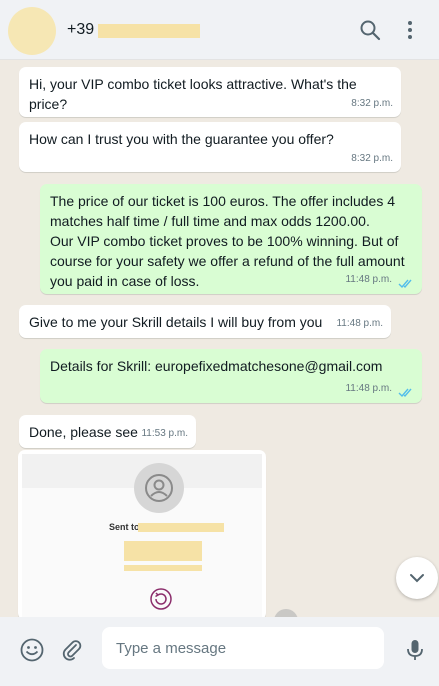  I want to click on refresh-icon, so click(161, 599).